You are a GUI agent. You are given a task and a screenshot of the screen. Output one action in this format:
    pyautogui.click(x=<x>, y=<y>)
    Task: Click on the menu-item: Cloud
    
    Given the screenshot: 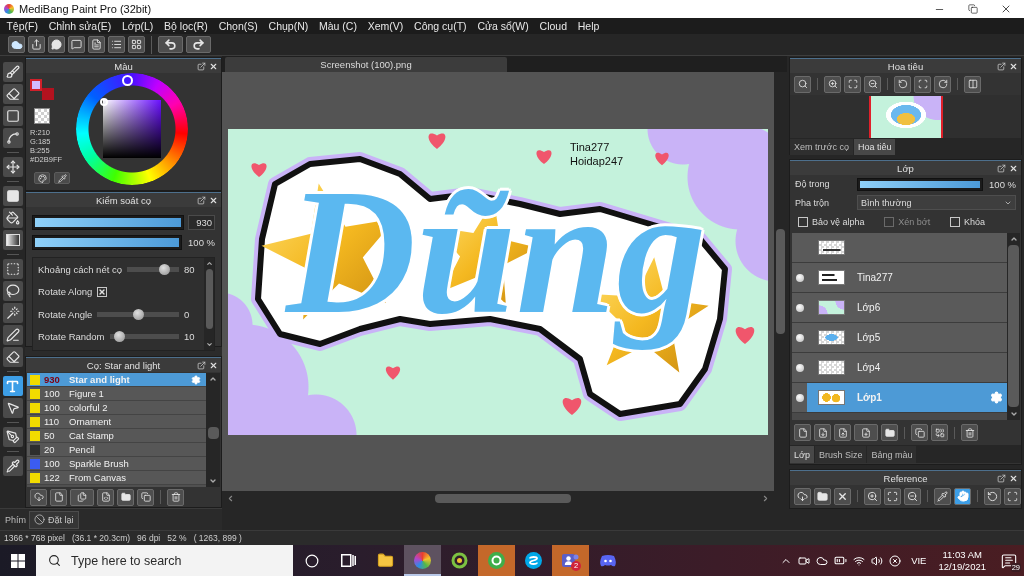 What is the action you would take?
    pyautogui.click(x=553, y=26)
    